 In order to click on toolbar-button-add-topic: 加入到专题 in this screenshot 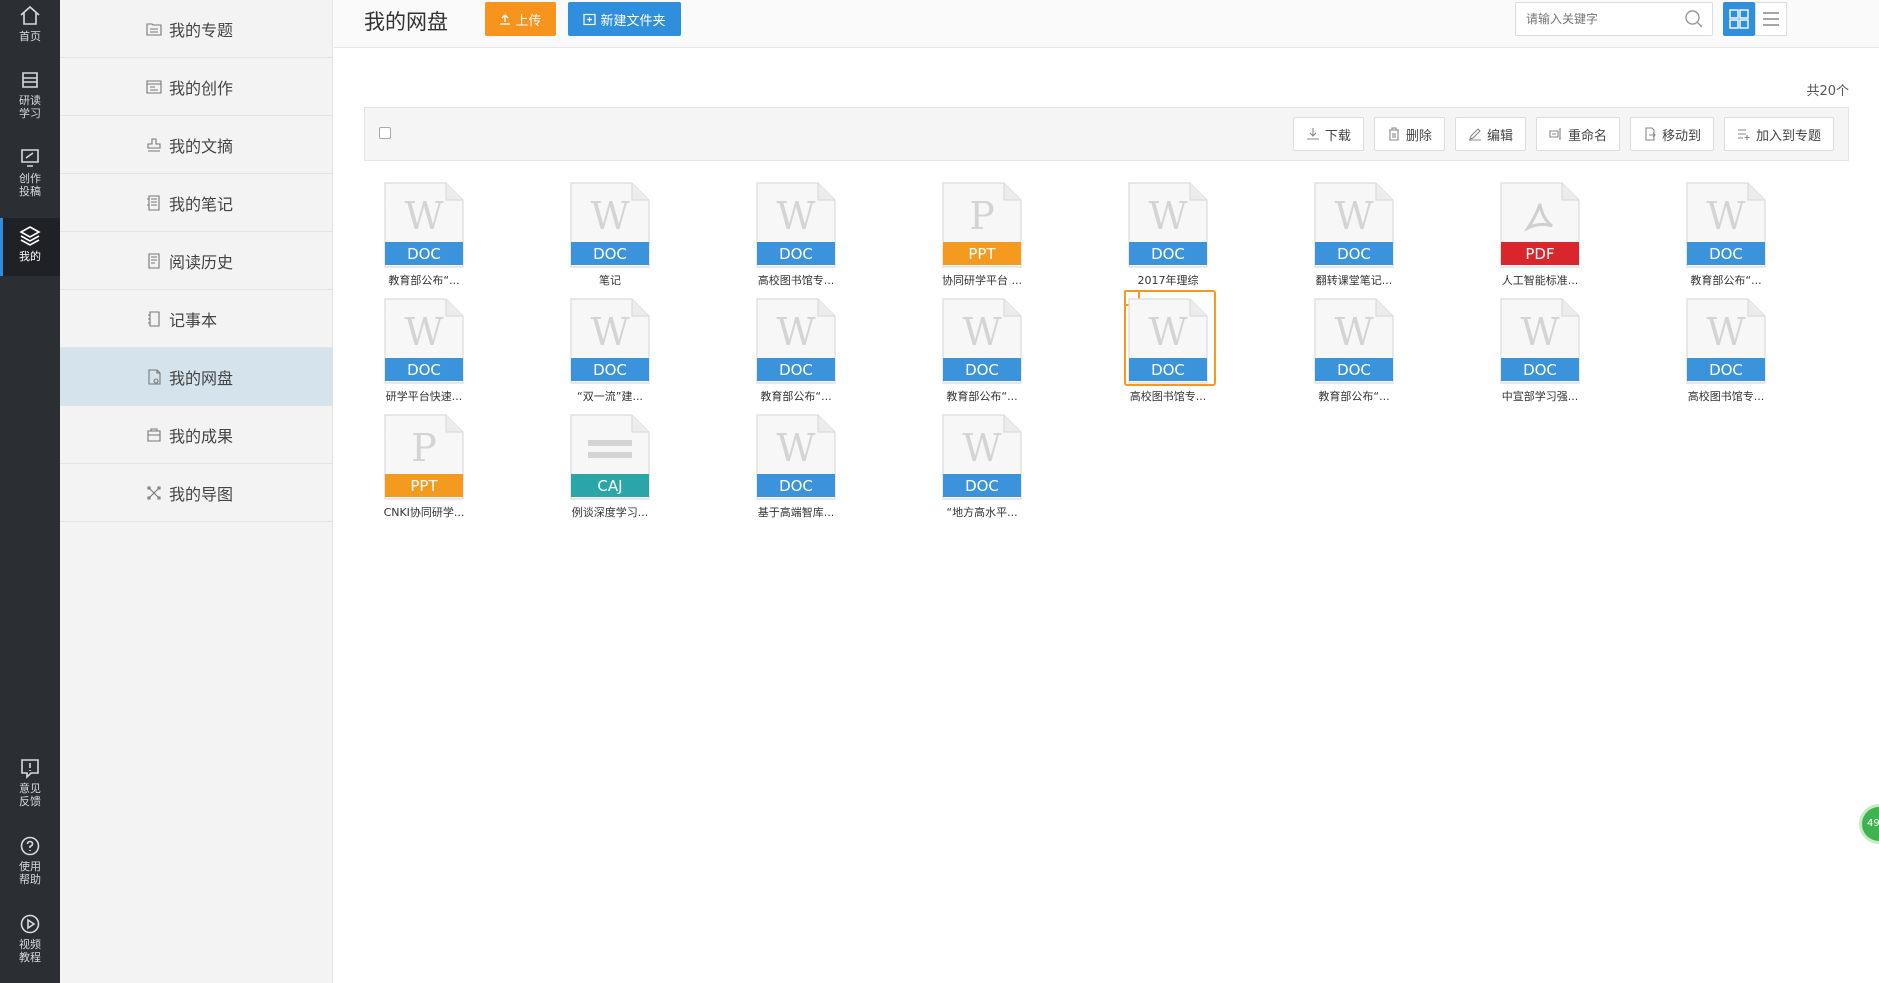, I will do `click(1778, 134)`.